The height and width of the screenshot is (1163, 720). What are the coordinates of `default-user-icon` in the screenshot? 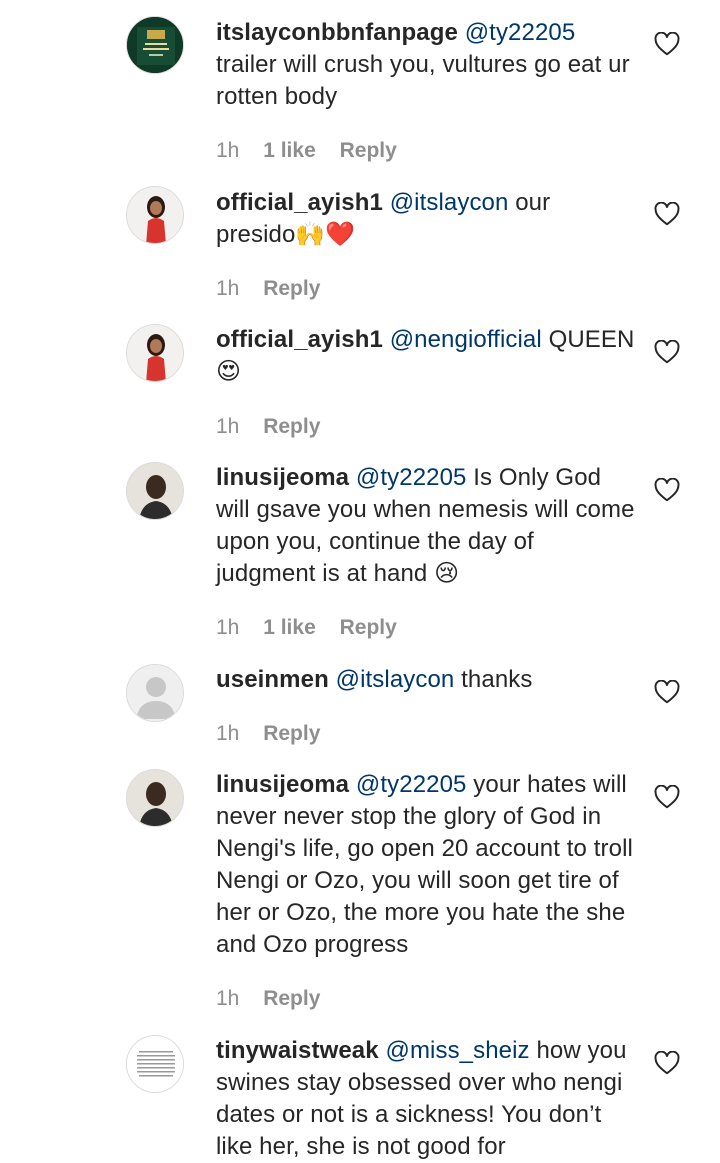 It's located at (155, 693).